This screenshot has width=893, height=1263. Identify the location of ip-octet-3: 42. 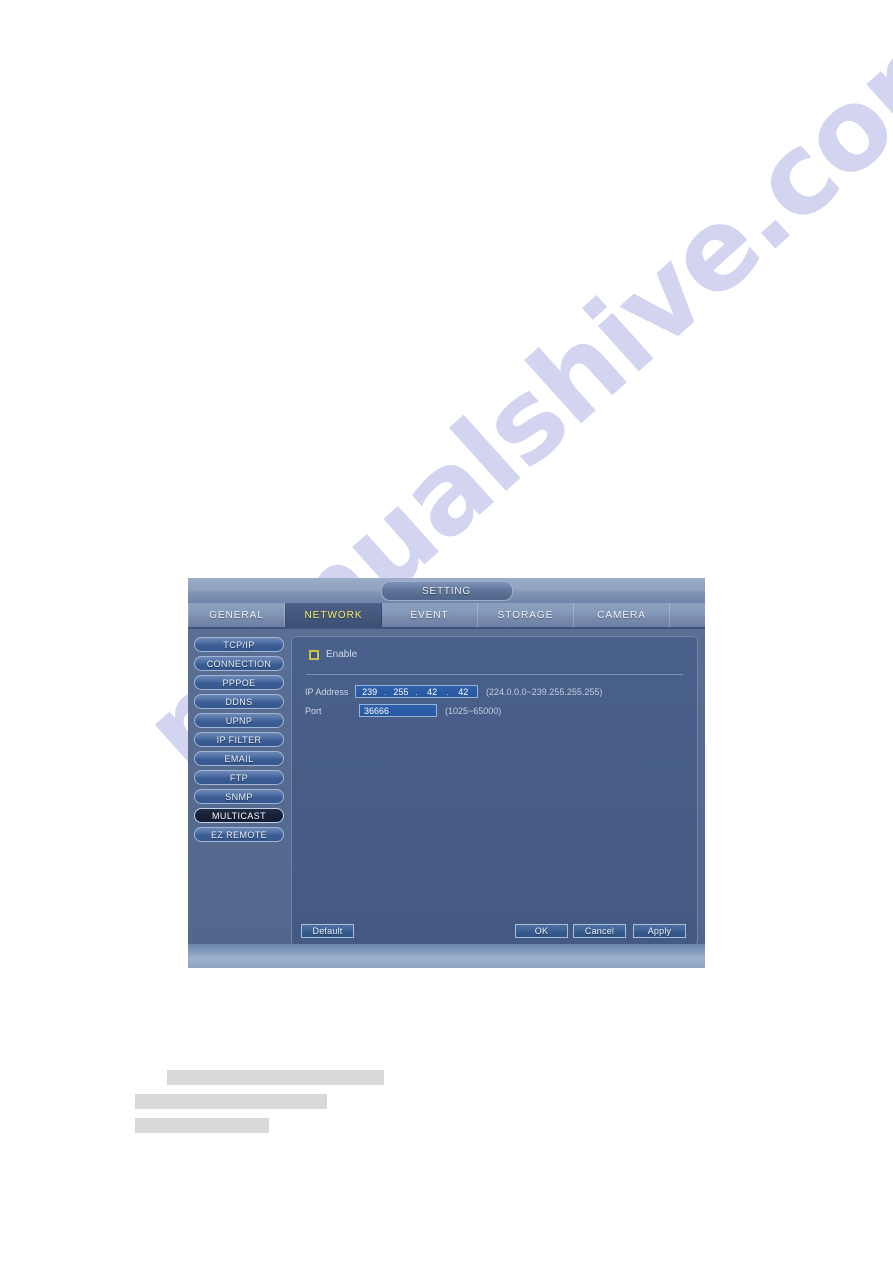
(432, 691).